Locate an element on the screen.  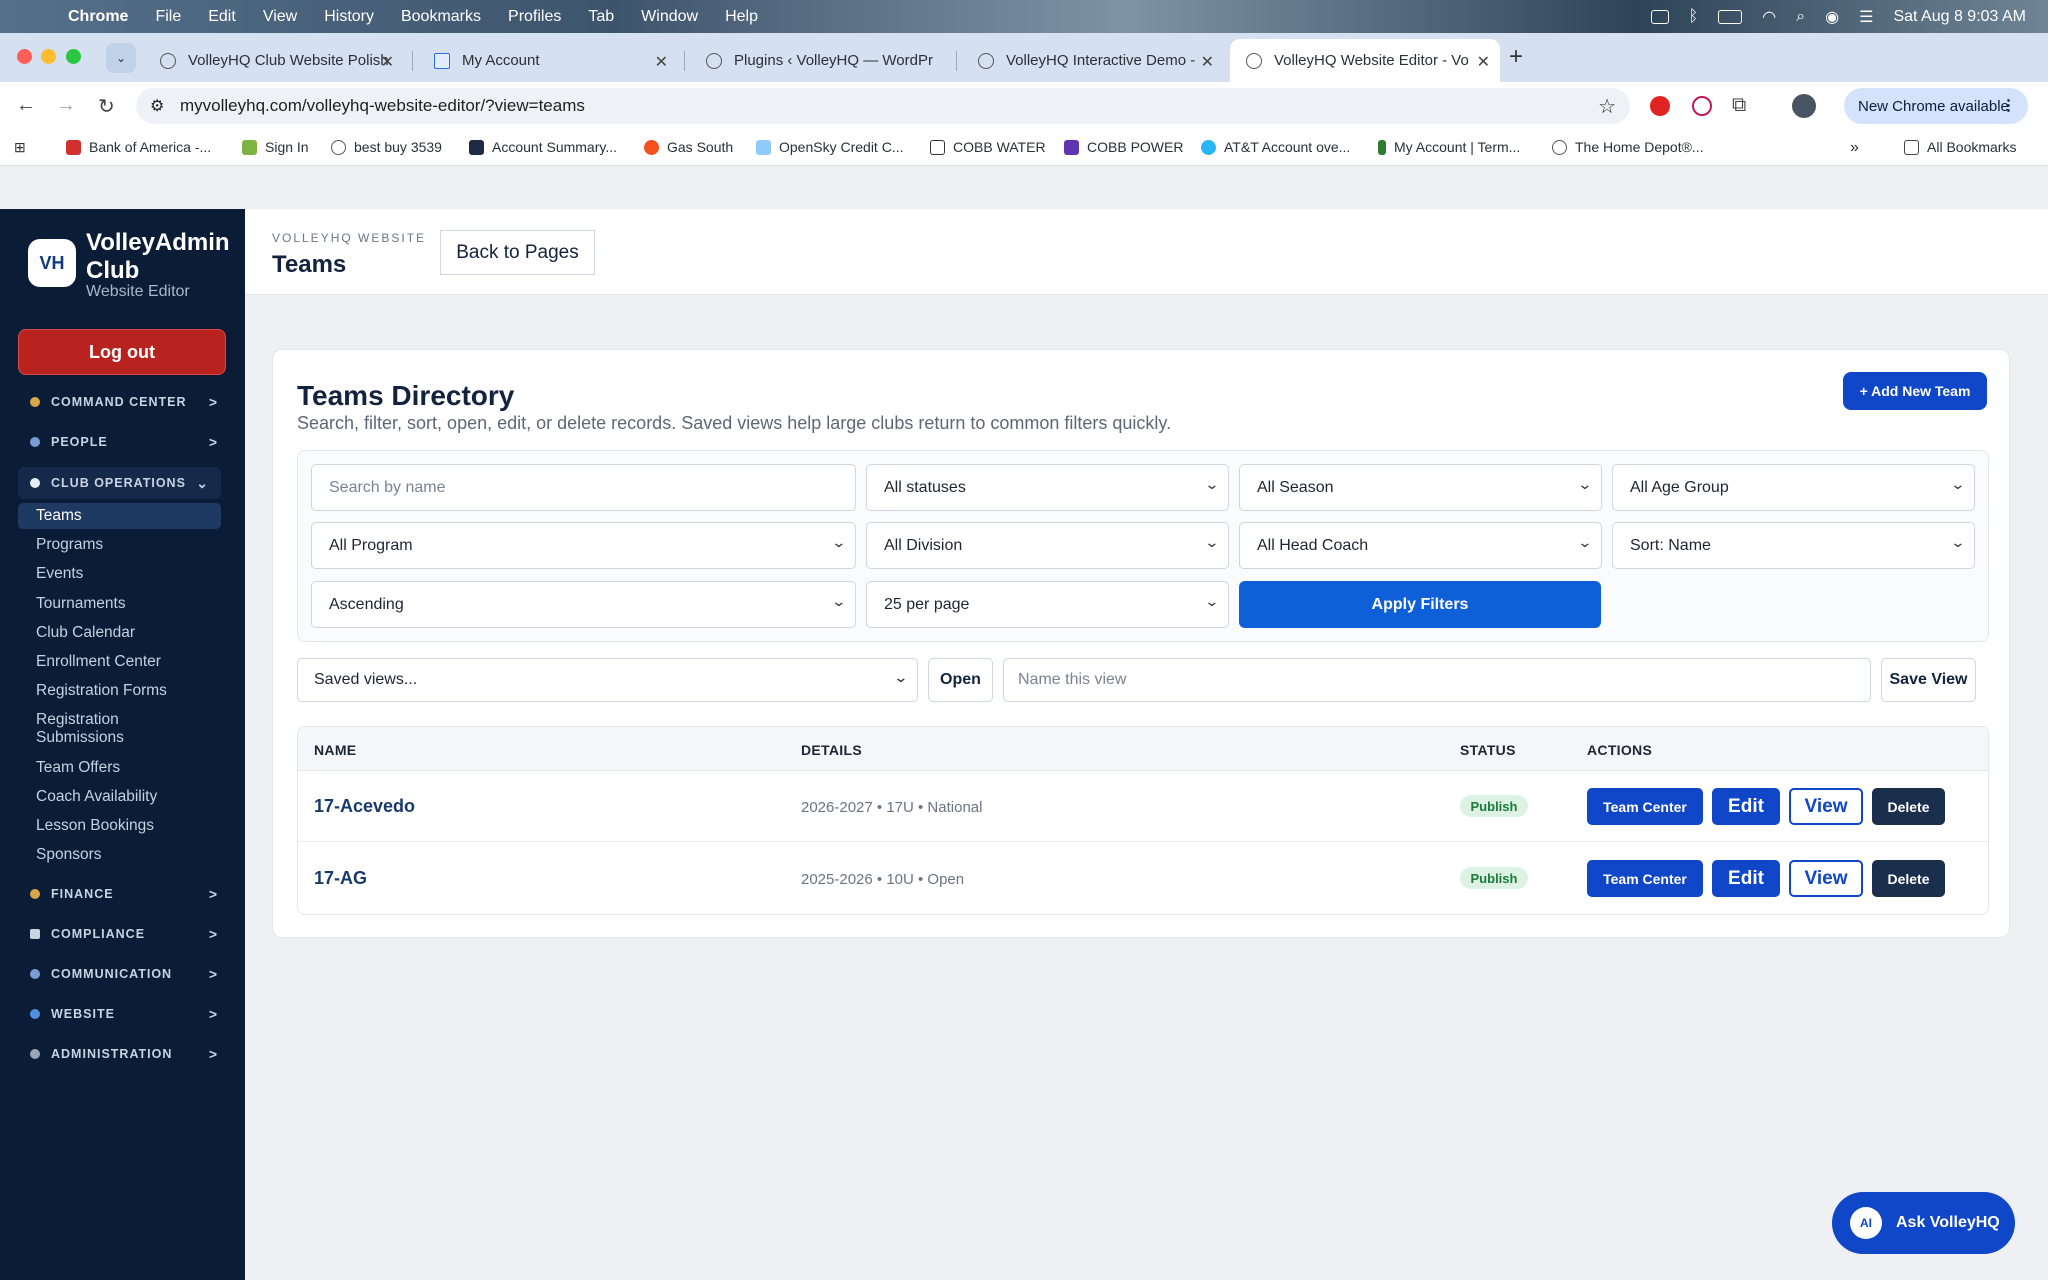
menu-help: Help is located at coordinates (741, 17).